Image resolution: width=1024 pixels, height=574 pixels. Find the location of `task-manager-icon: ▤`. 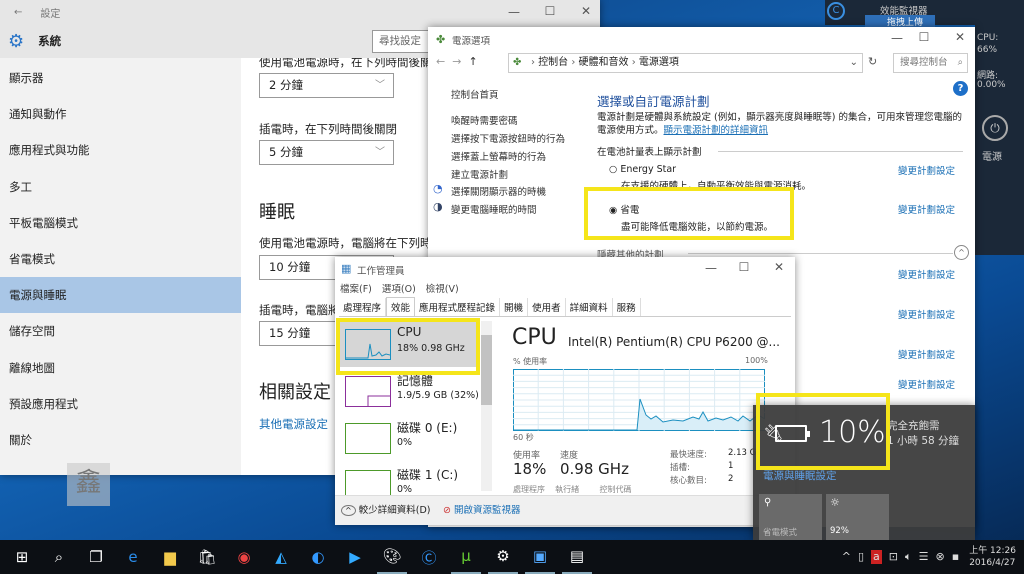

task-manager-icon: ▤ is located at coordinates (577, 557).